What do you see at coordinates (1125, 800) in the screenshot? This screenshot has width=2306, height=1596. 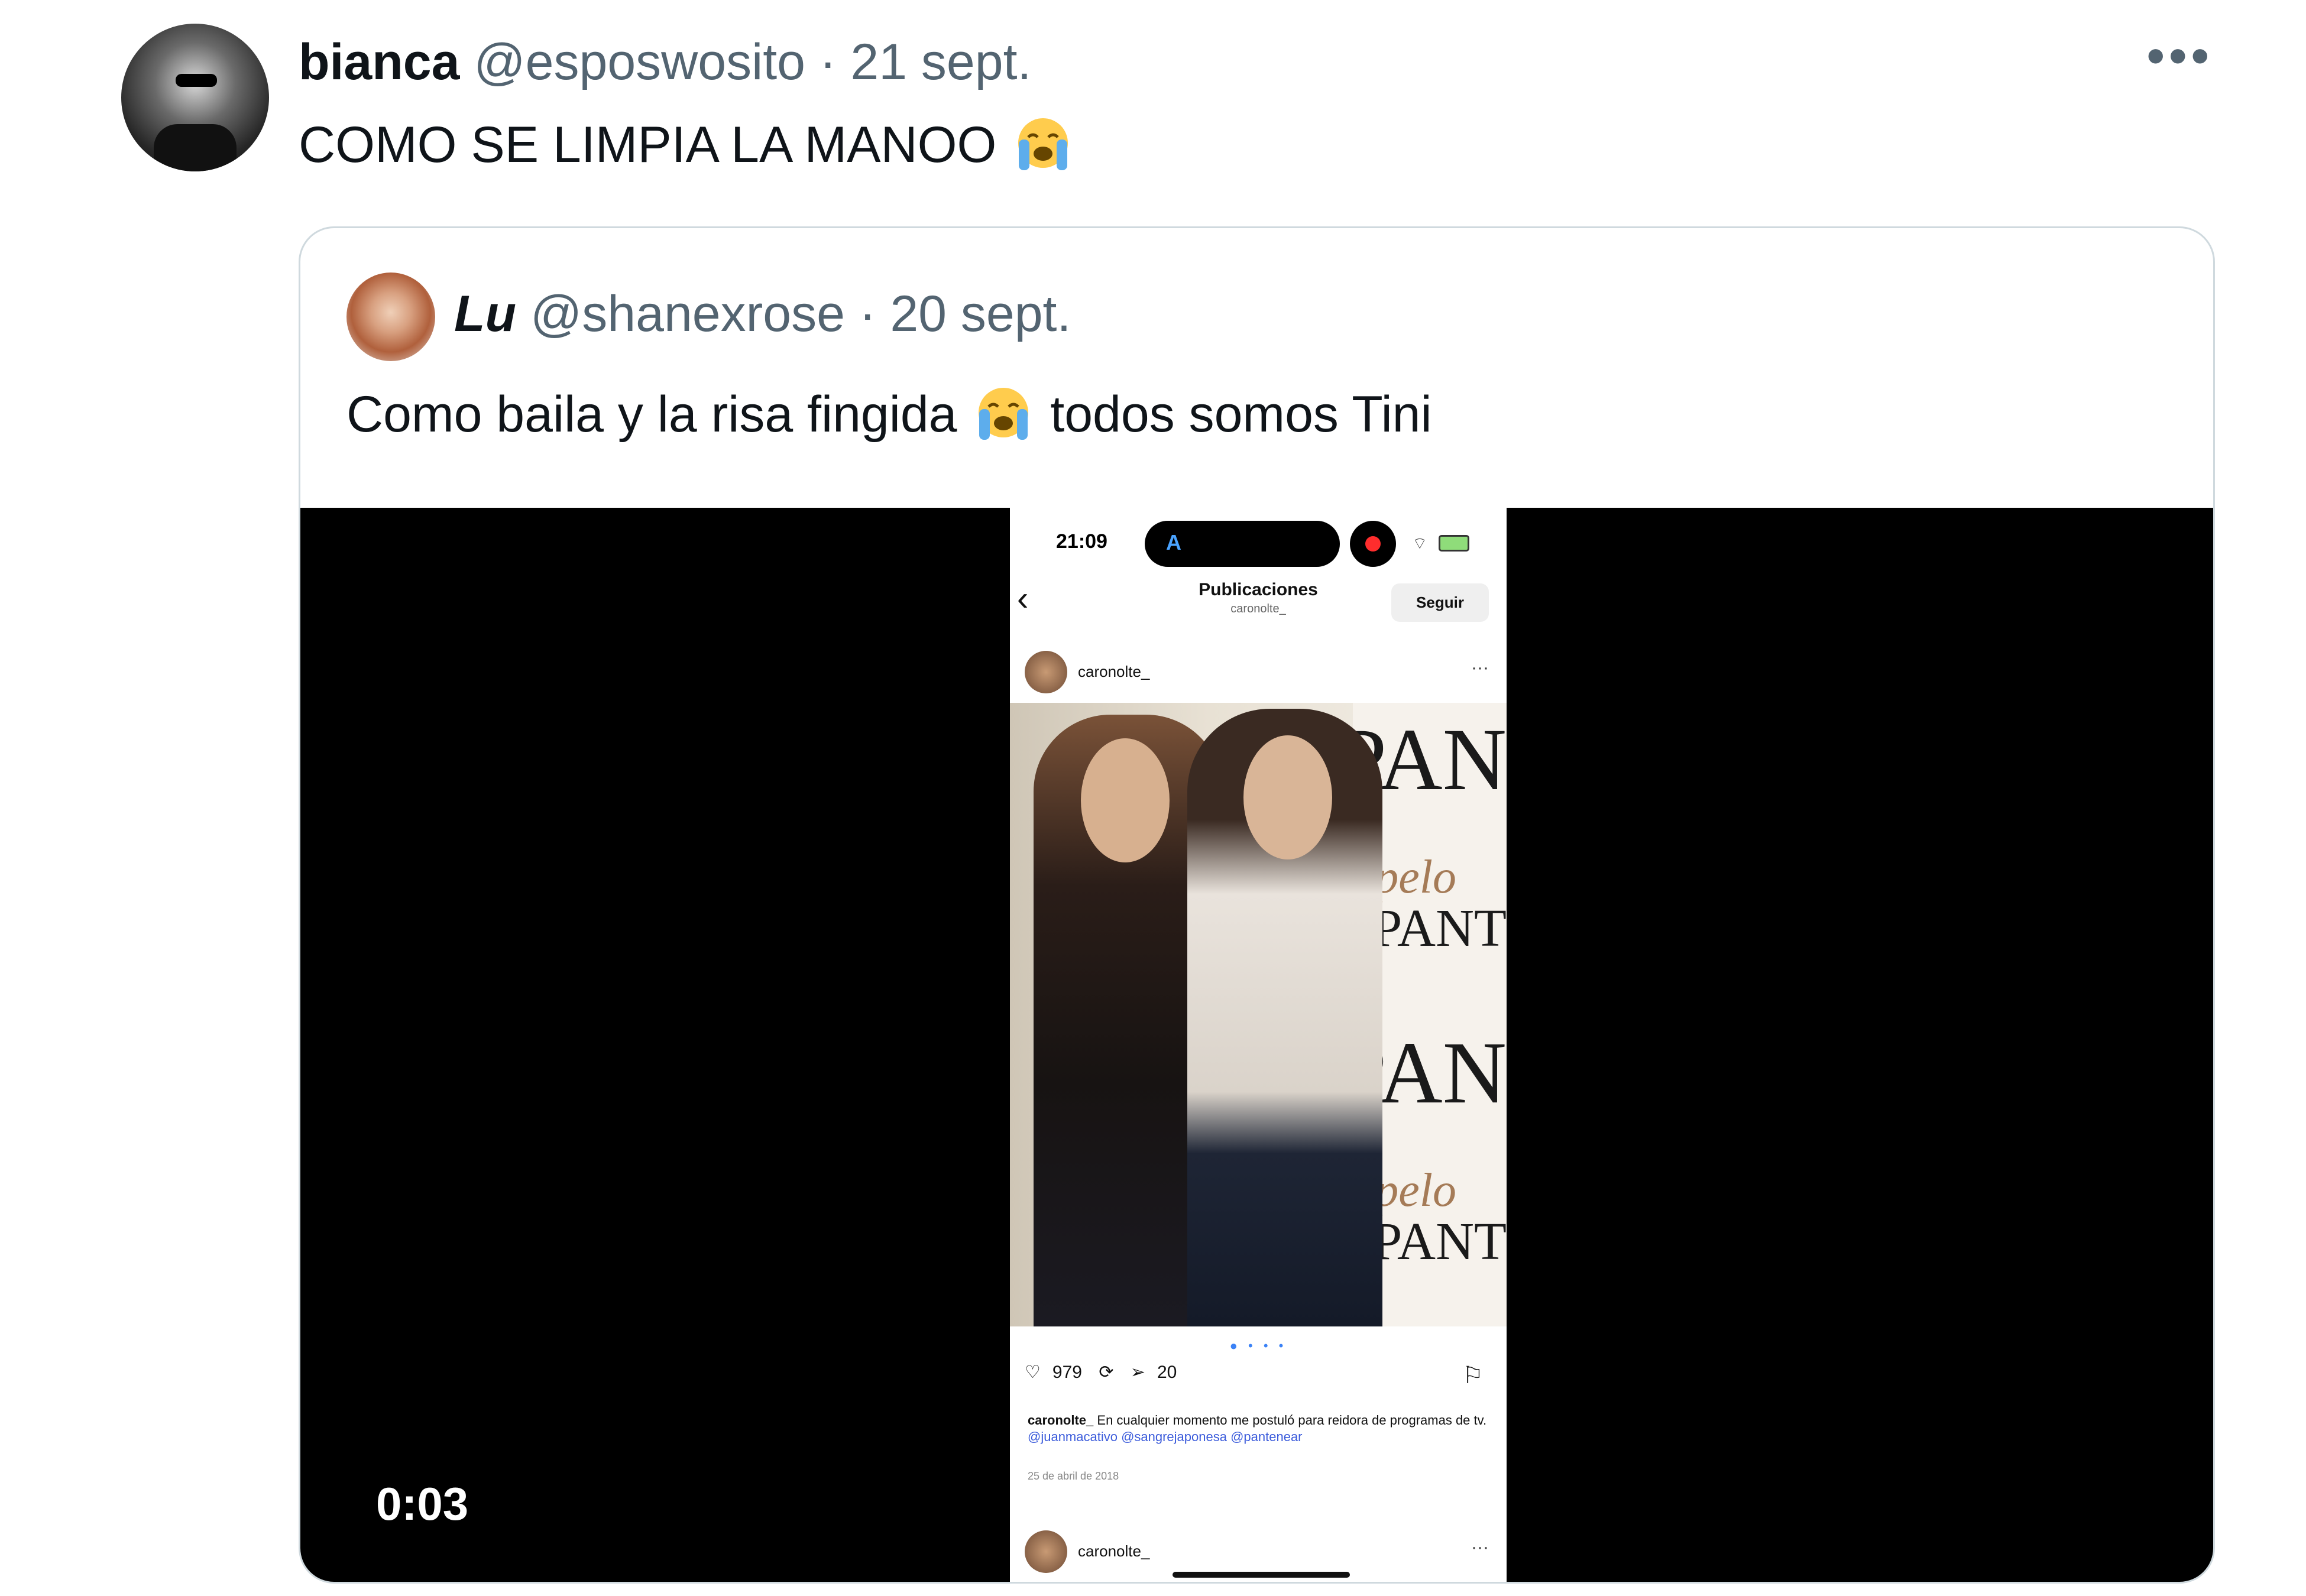 I see `photo-face-left` at bounding box center [1125, 800].